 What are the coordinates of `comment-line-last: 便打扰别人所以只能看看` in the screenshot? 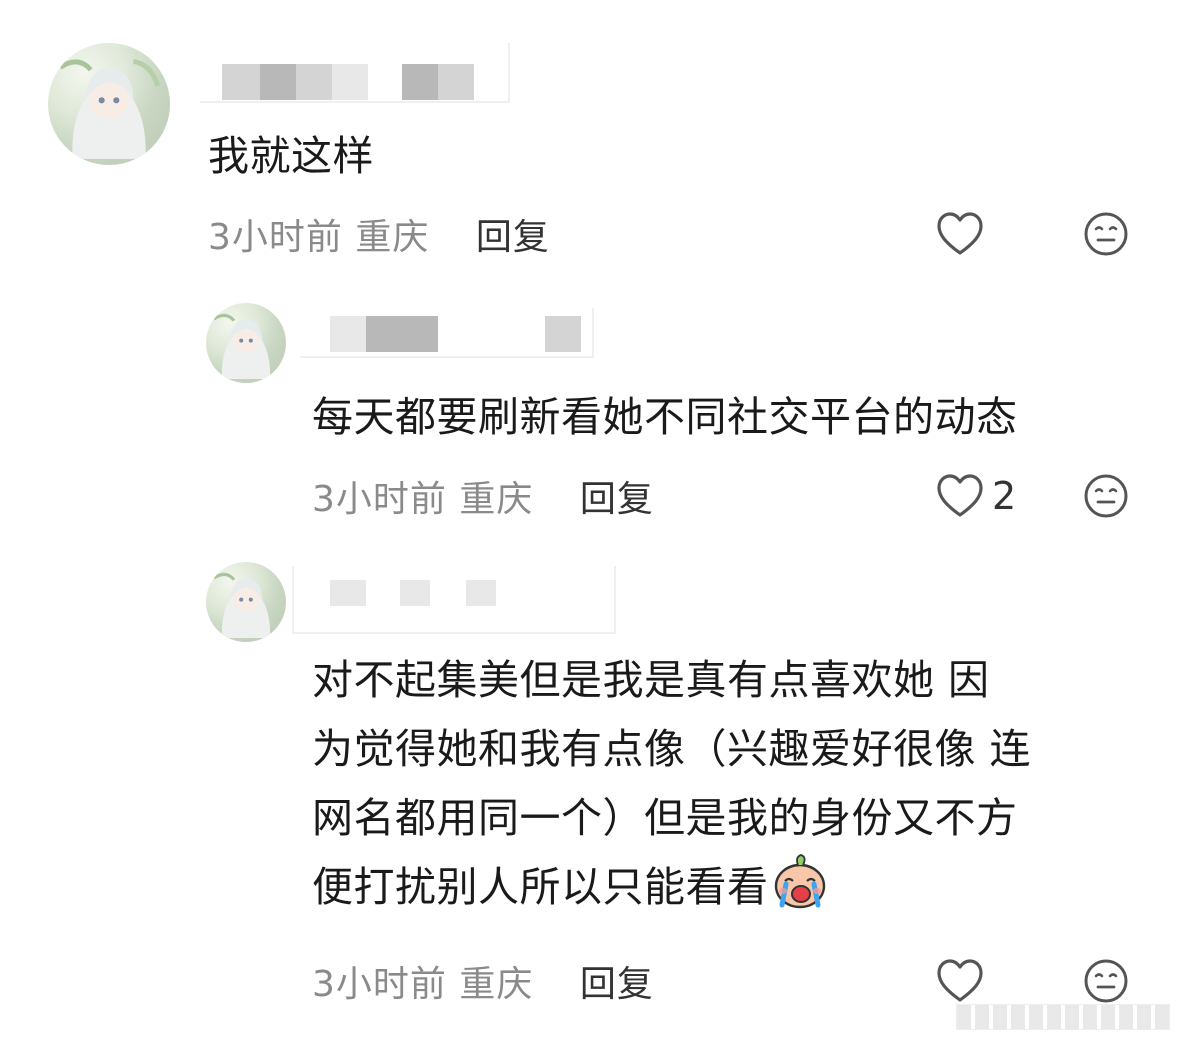 It's located at (671, 887).